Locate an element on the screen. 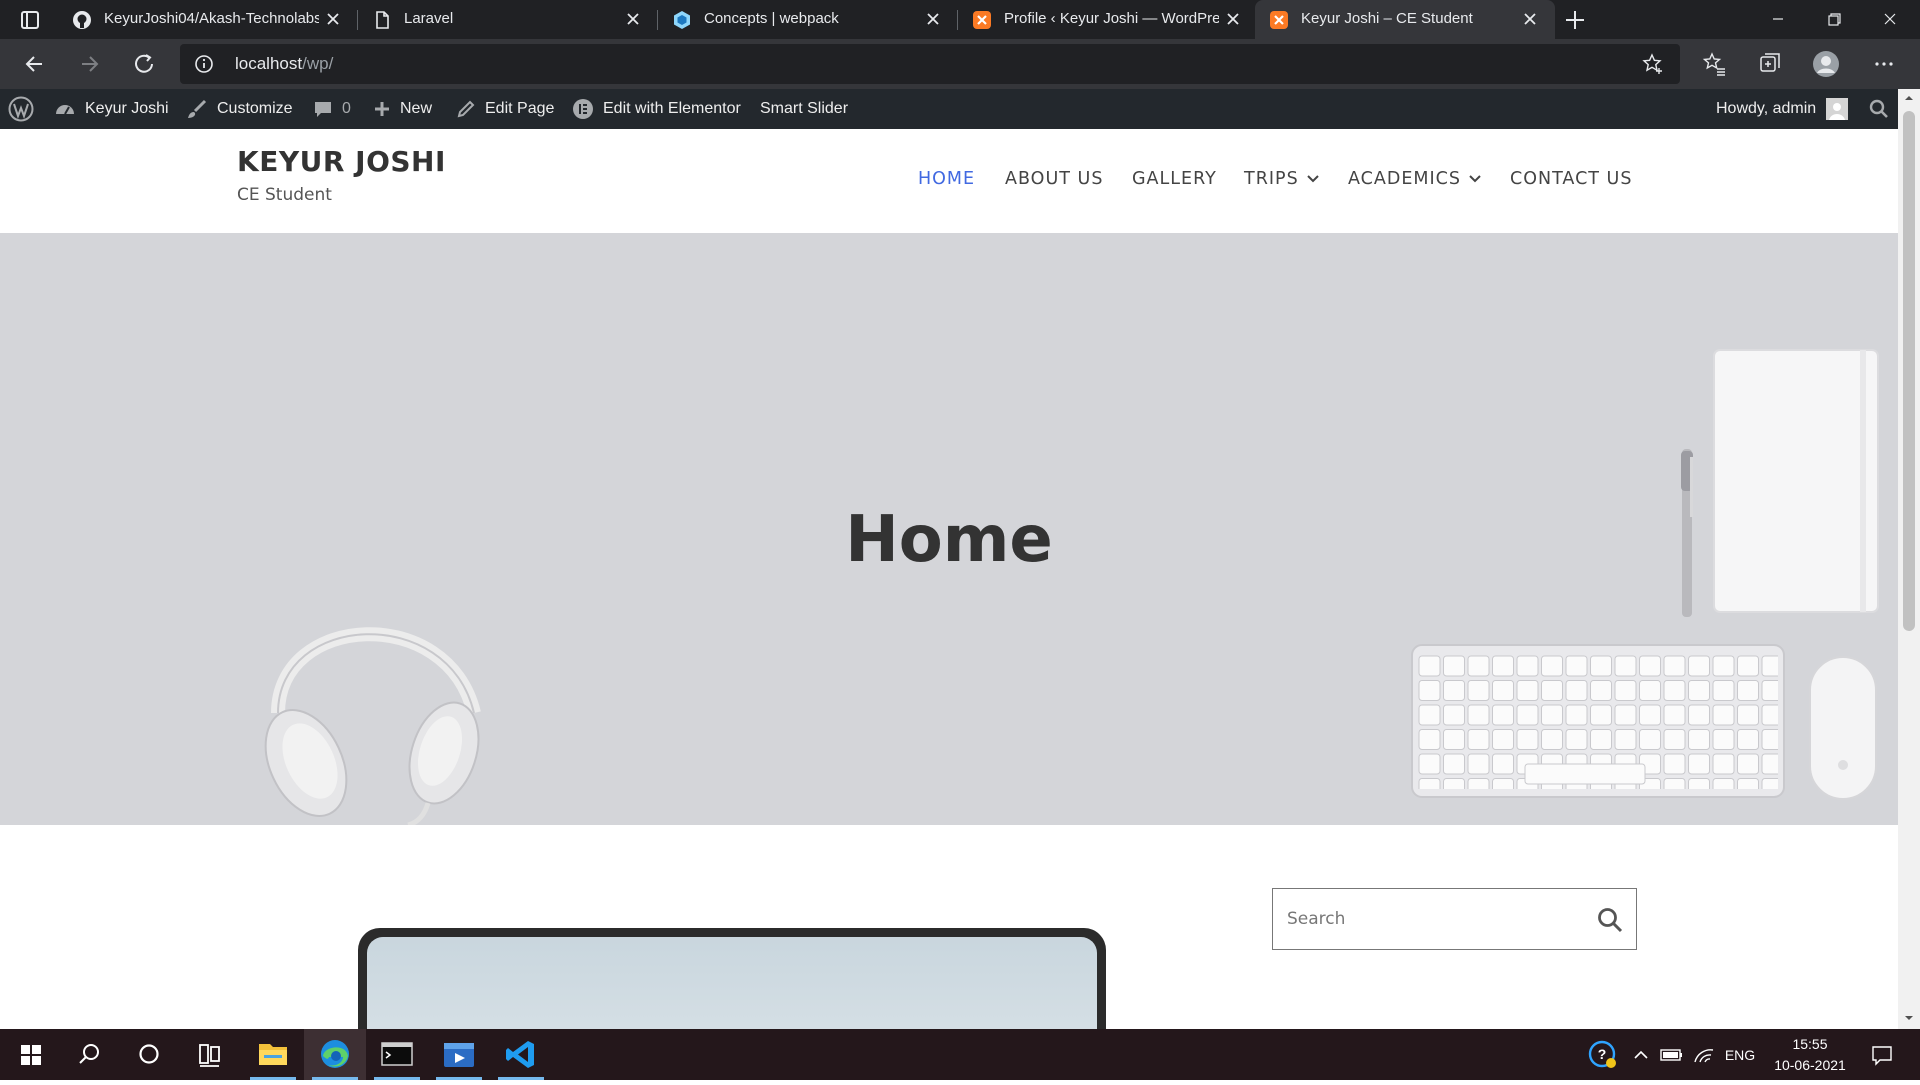 Image resolution: width=1920 pixels, height=1085 pixels. nav-item-label: CONTACT US is located at coordinates (1571, 179).